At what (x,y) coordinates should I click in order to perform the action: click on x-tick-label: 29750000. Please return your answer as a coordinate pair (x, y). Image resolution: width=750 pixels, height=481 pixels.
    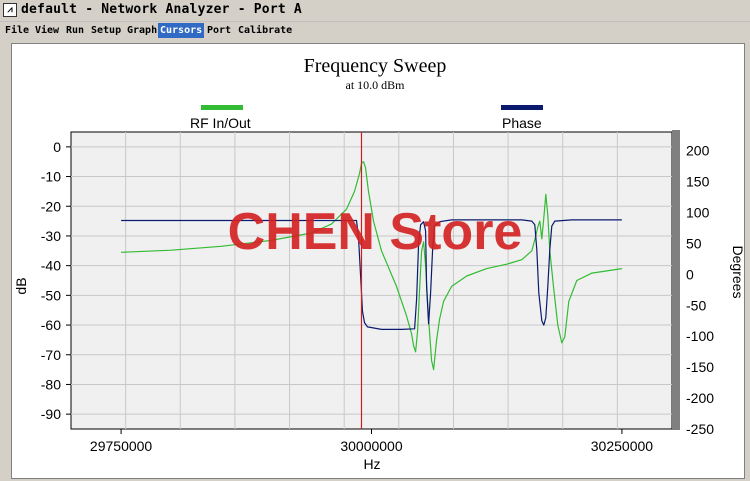
    Looking at the image, I should click on (121, 446).